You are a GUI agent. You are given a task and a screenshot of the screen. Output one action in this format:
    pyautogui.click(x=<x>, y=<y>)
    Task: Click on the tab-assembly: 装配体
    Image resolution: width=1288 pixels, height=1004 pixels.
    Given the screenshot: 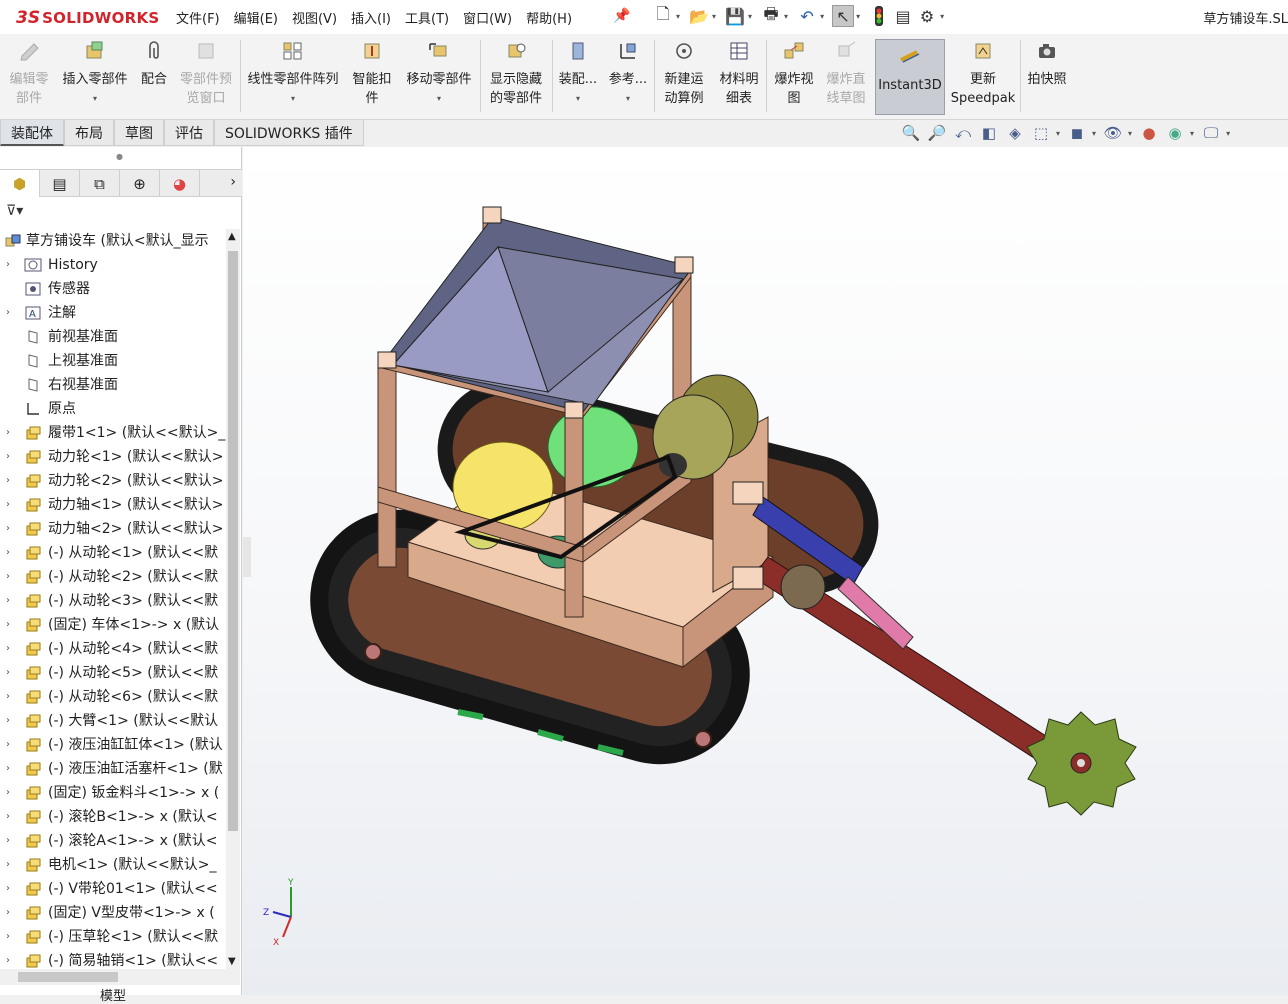 What is the action you would take?
    pyautogui.click(x=32, y=133)
    